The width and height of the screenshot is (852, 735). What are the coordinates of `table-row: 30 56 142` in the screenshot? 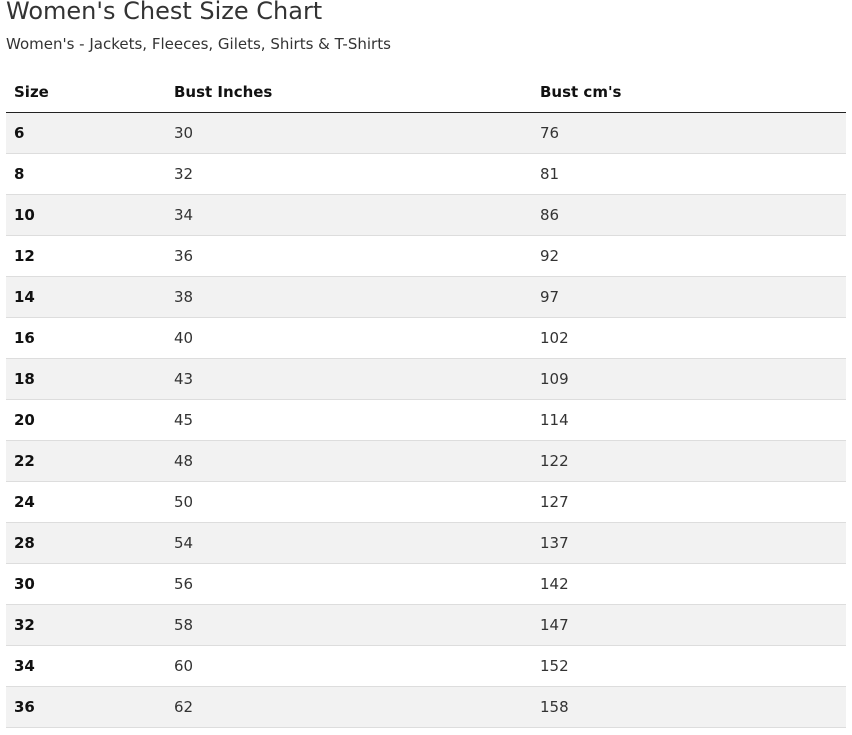 It's located at (426, 584).